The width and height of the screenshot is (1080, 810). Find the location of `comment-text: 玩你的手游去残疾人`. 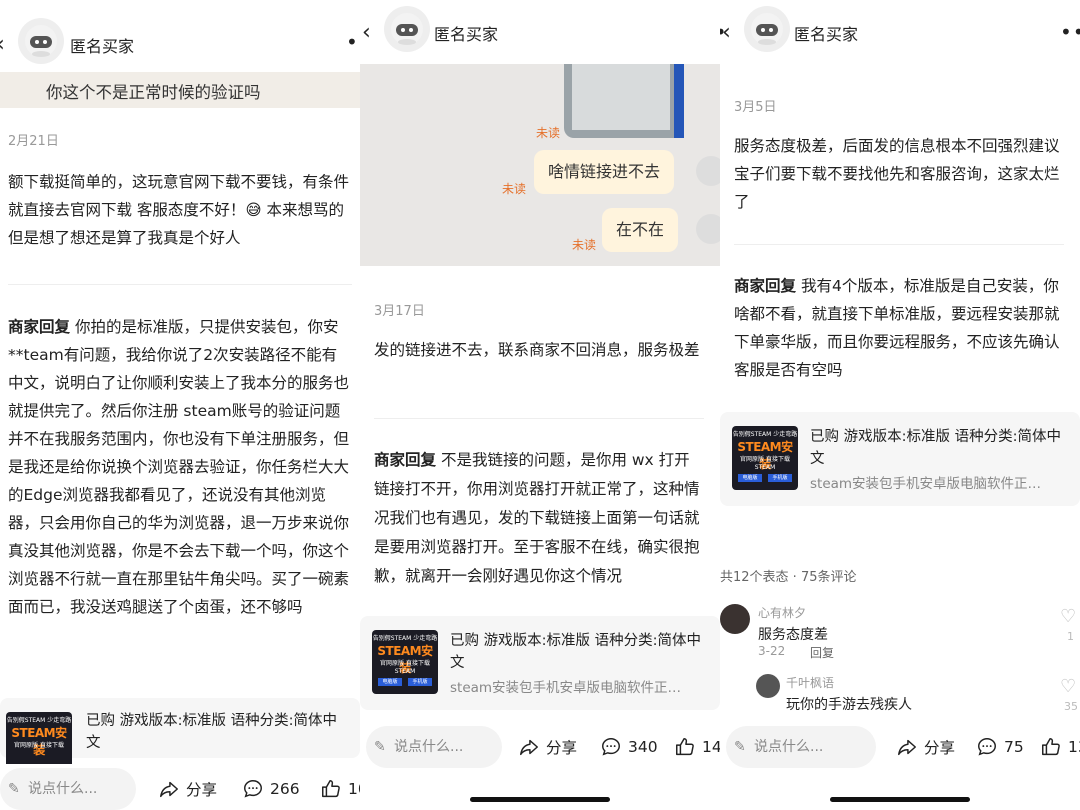

comment-text: 玩你的手游去残疾人 is located at coordinates (849, 705).